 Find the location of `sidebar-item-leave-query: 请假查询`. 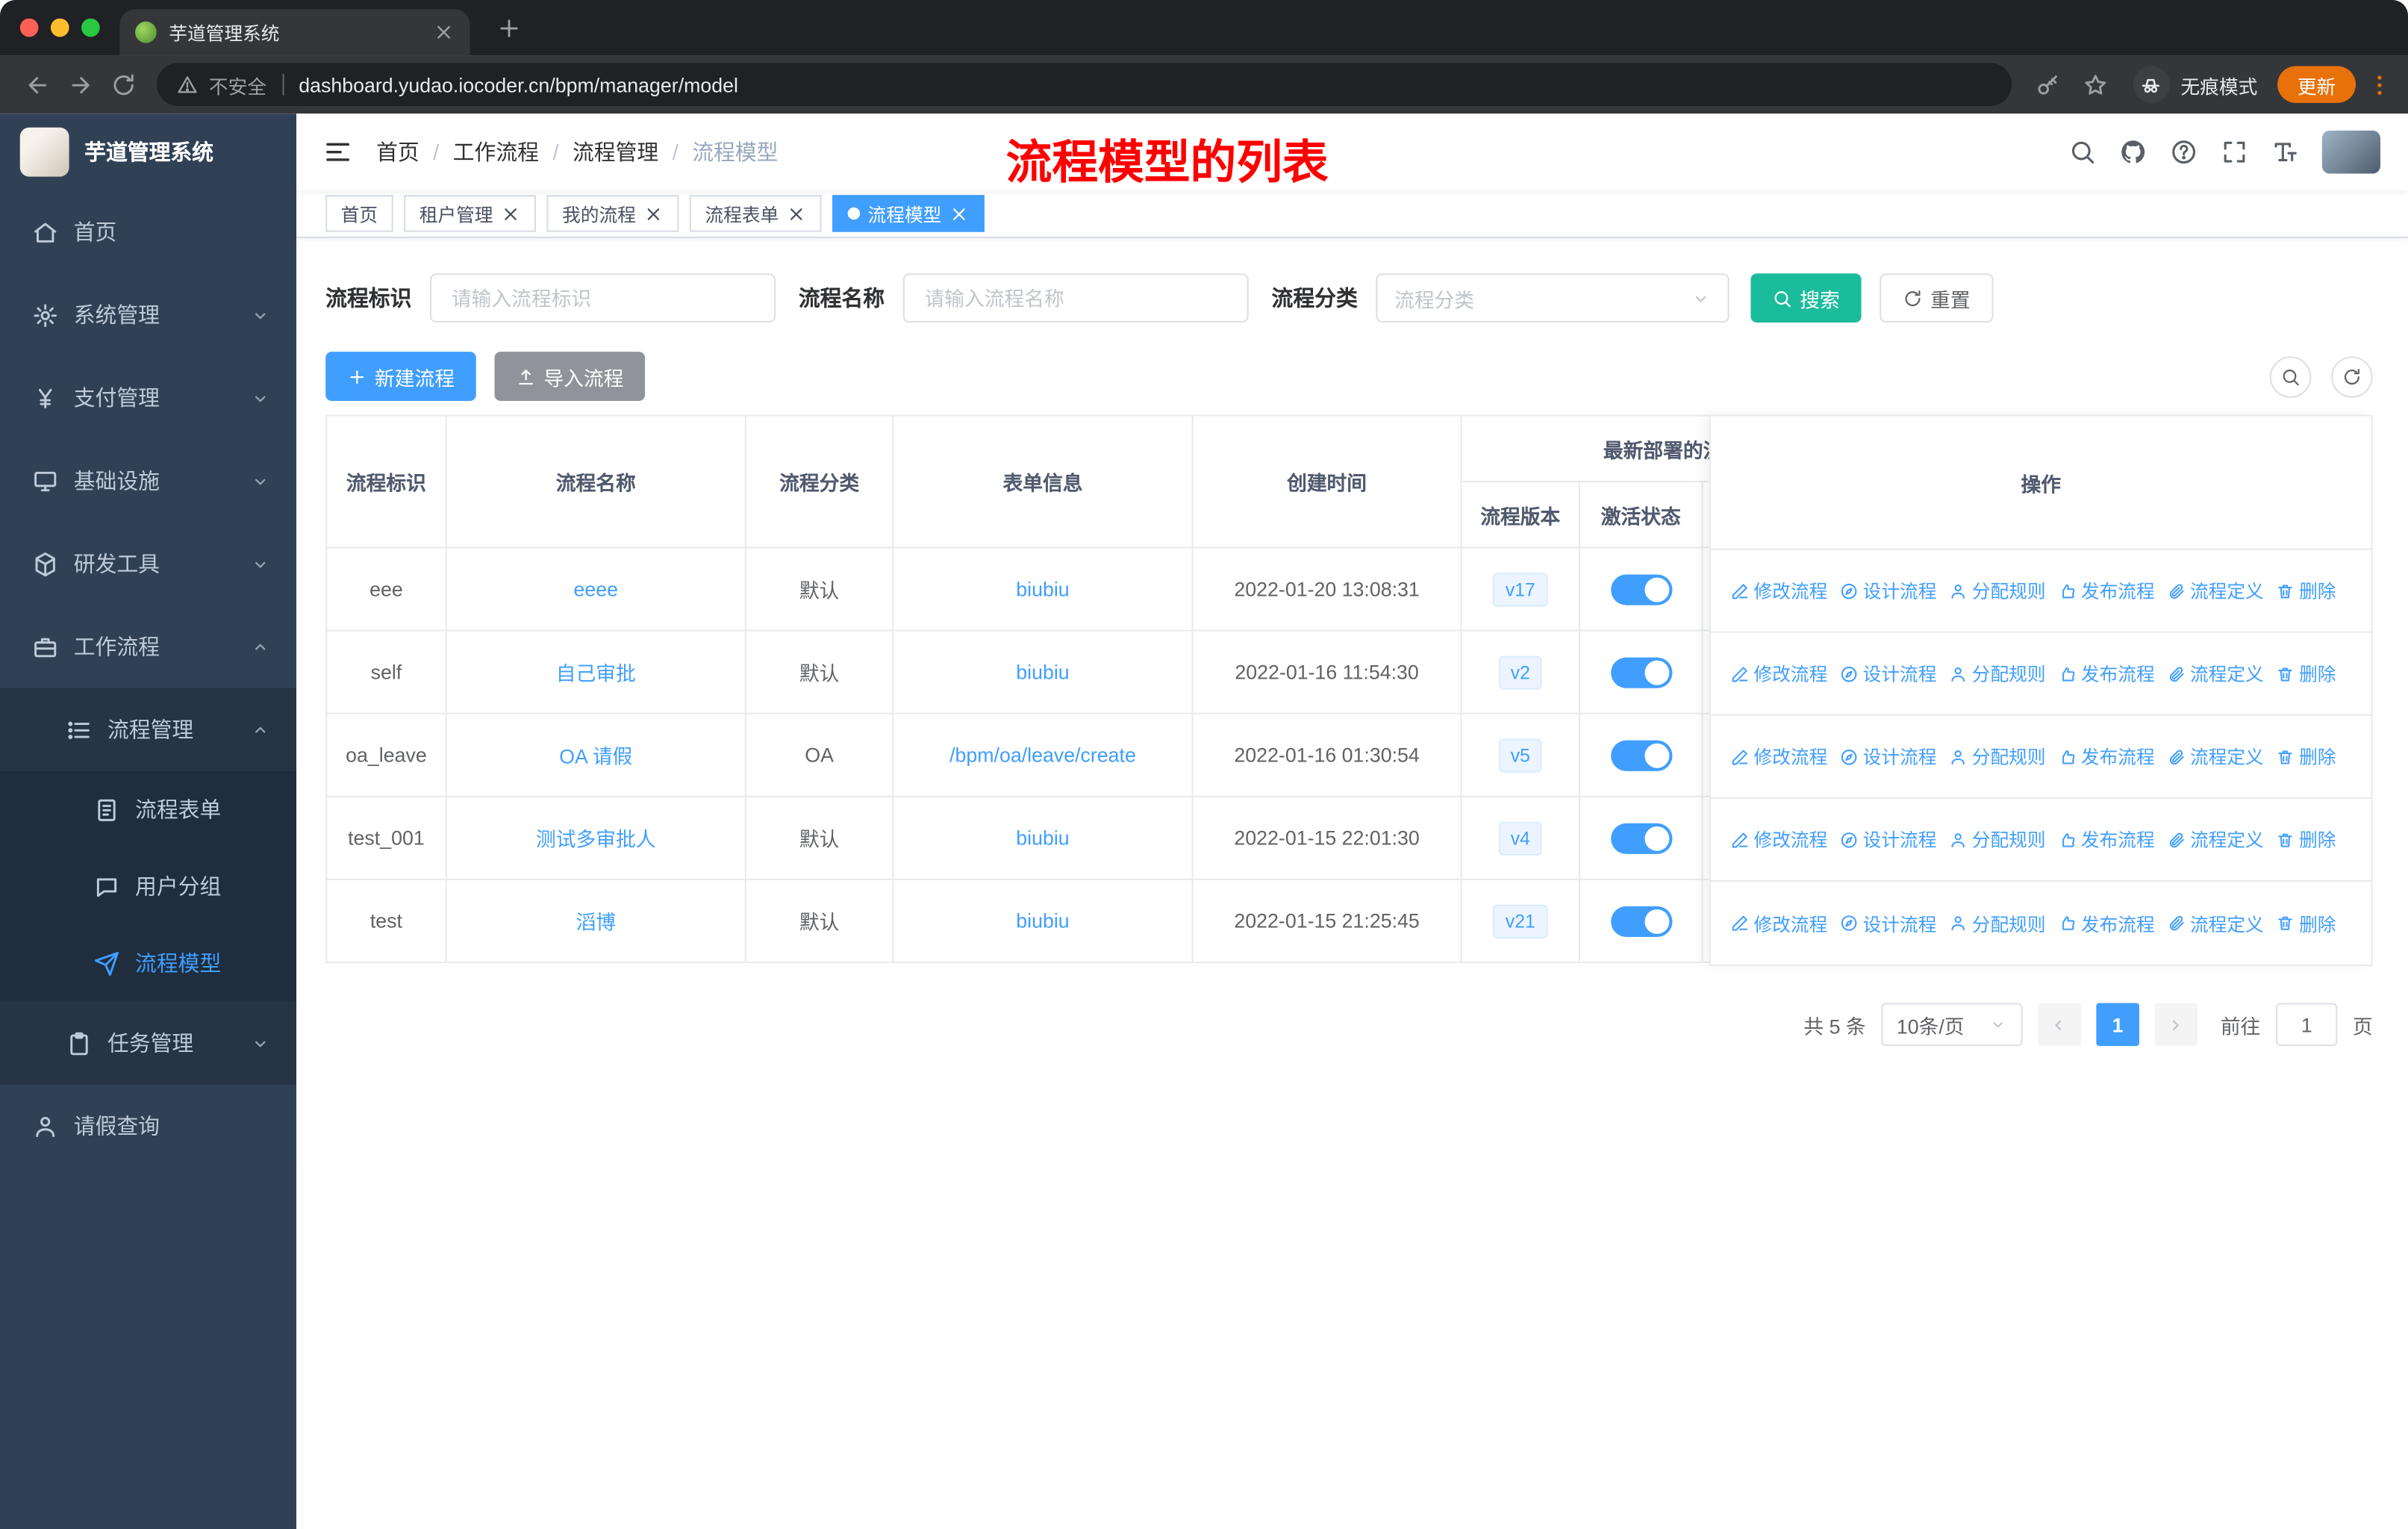

sidebar-item-leave-query: 请假查询 is located at coordinates (148, 1126).